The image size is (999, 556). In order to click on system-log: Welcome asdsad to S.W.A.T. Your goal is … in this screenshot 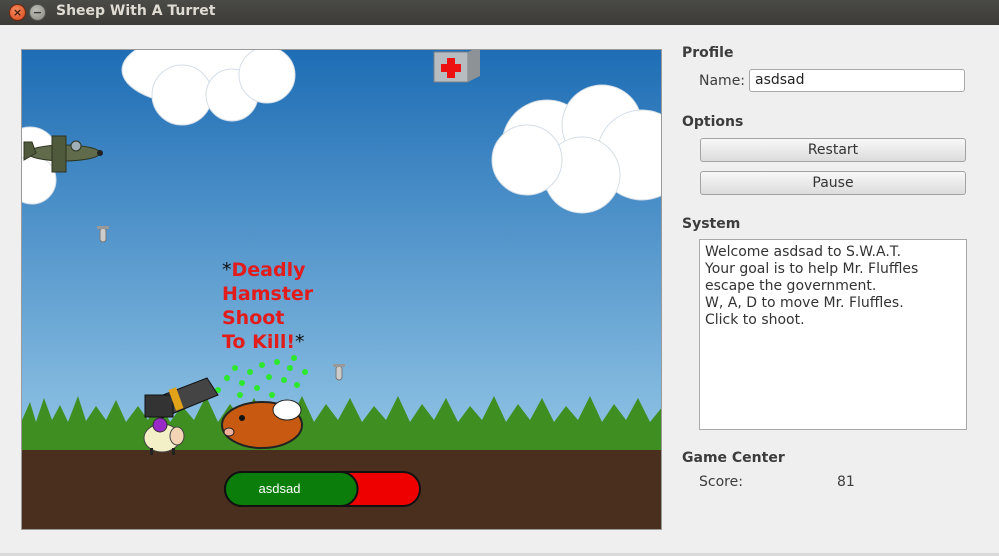, I will do `click(833, 334)`.